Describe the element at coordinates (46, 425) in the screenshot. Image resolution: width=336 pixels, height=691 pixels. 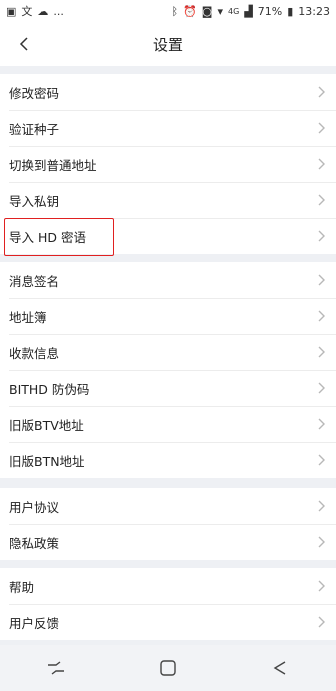
I see `setting-label: 旧版BTV地址` at that location.